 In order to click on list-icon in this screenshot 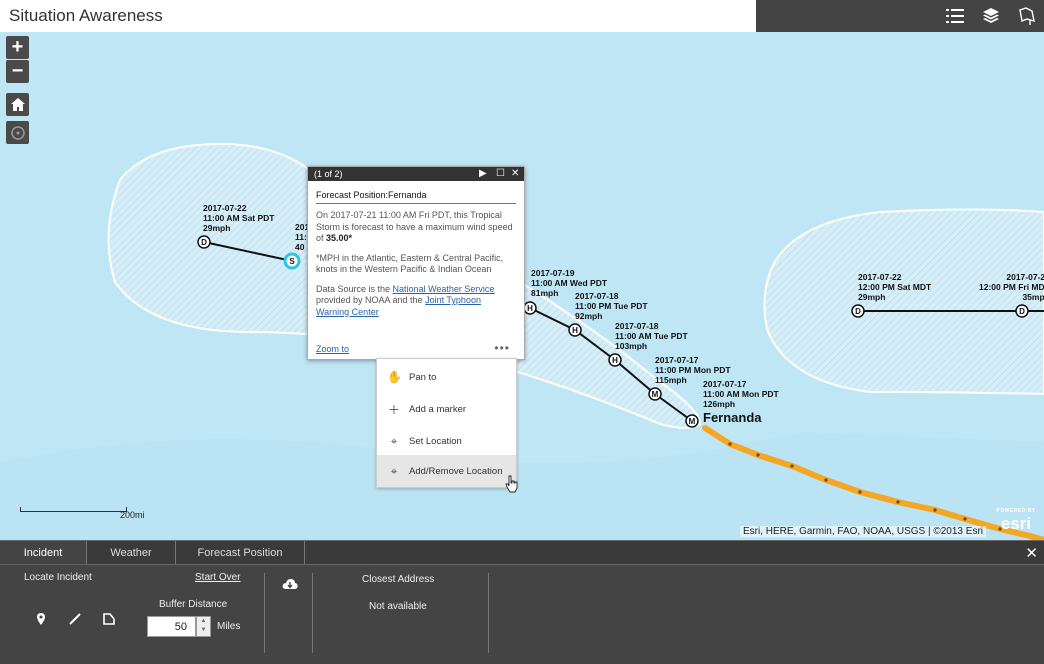, I will do `click(955, 16)`.